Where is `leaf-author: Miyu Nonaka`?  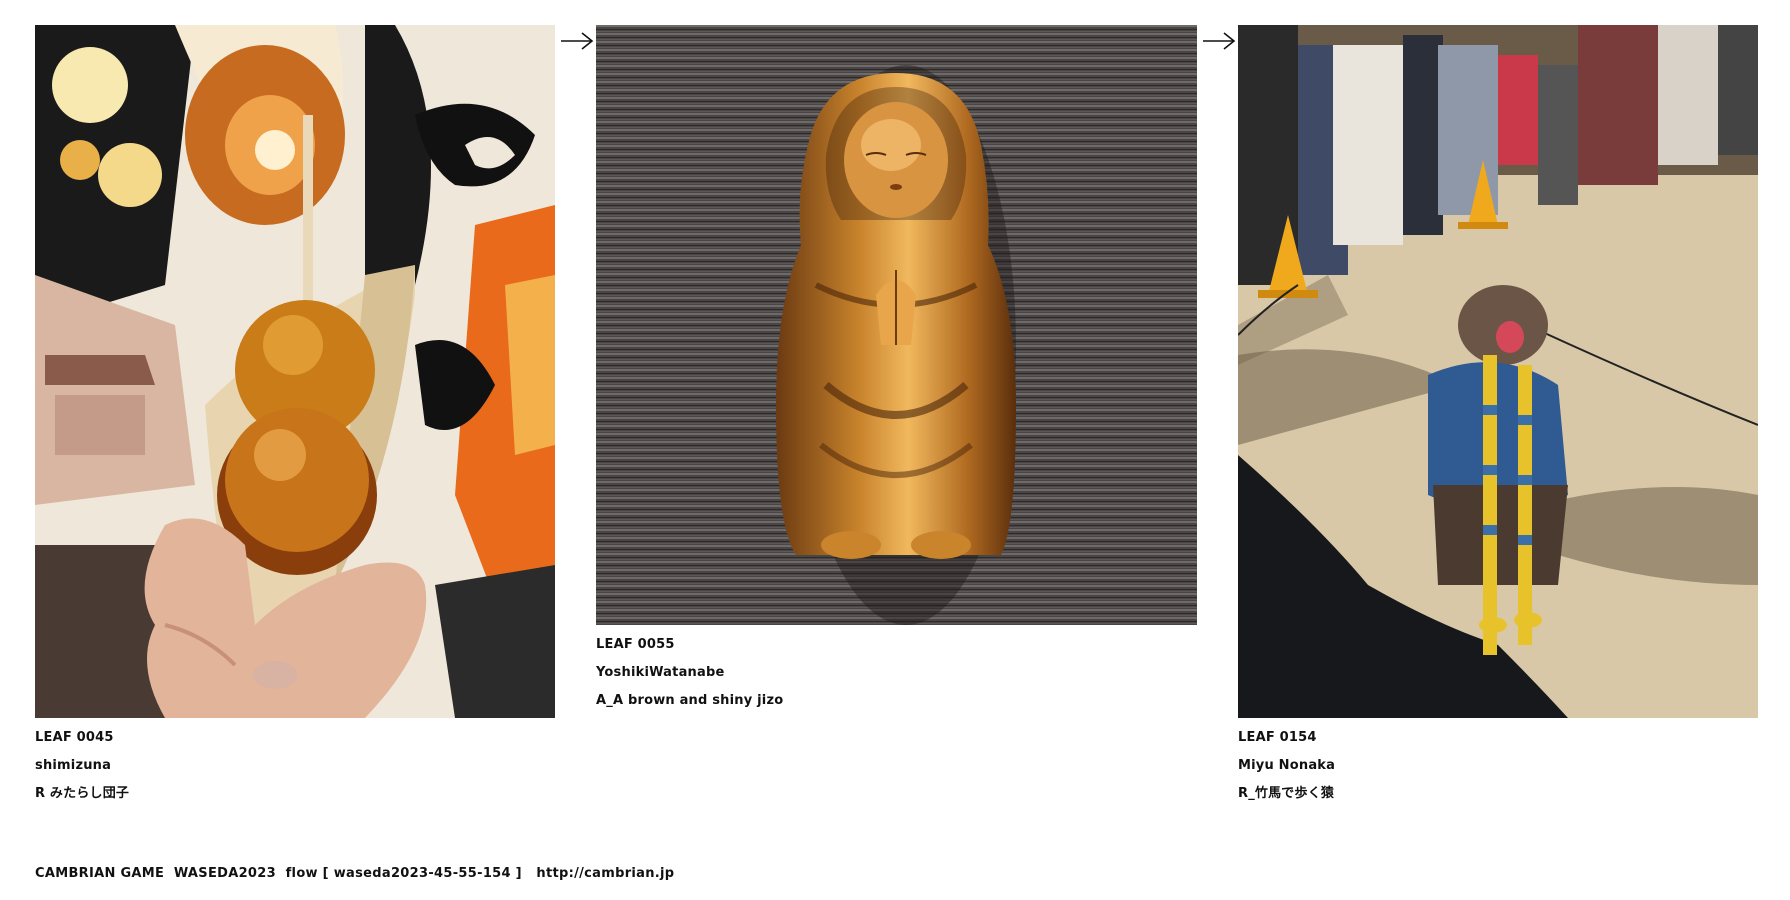
leaf-author: Miyu Nonaka is located at coordinates (1286, 766).